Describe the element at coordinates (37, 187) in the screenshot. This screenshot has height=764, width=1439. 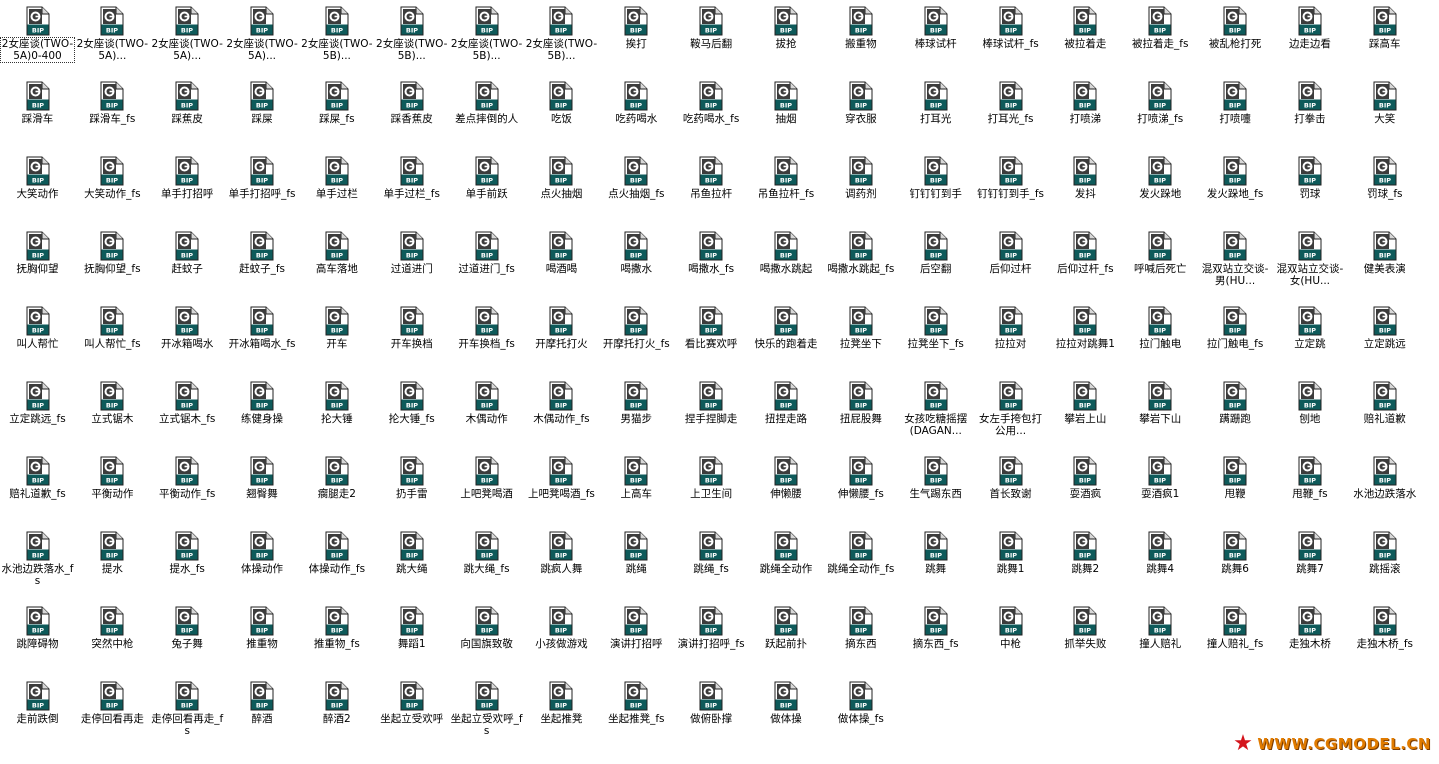
I see `file-item: BIP 大笑动作` at that location.